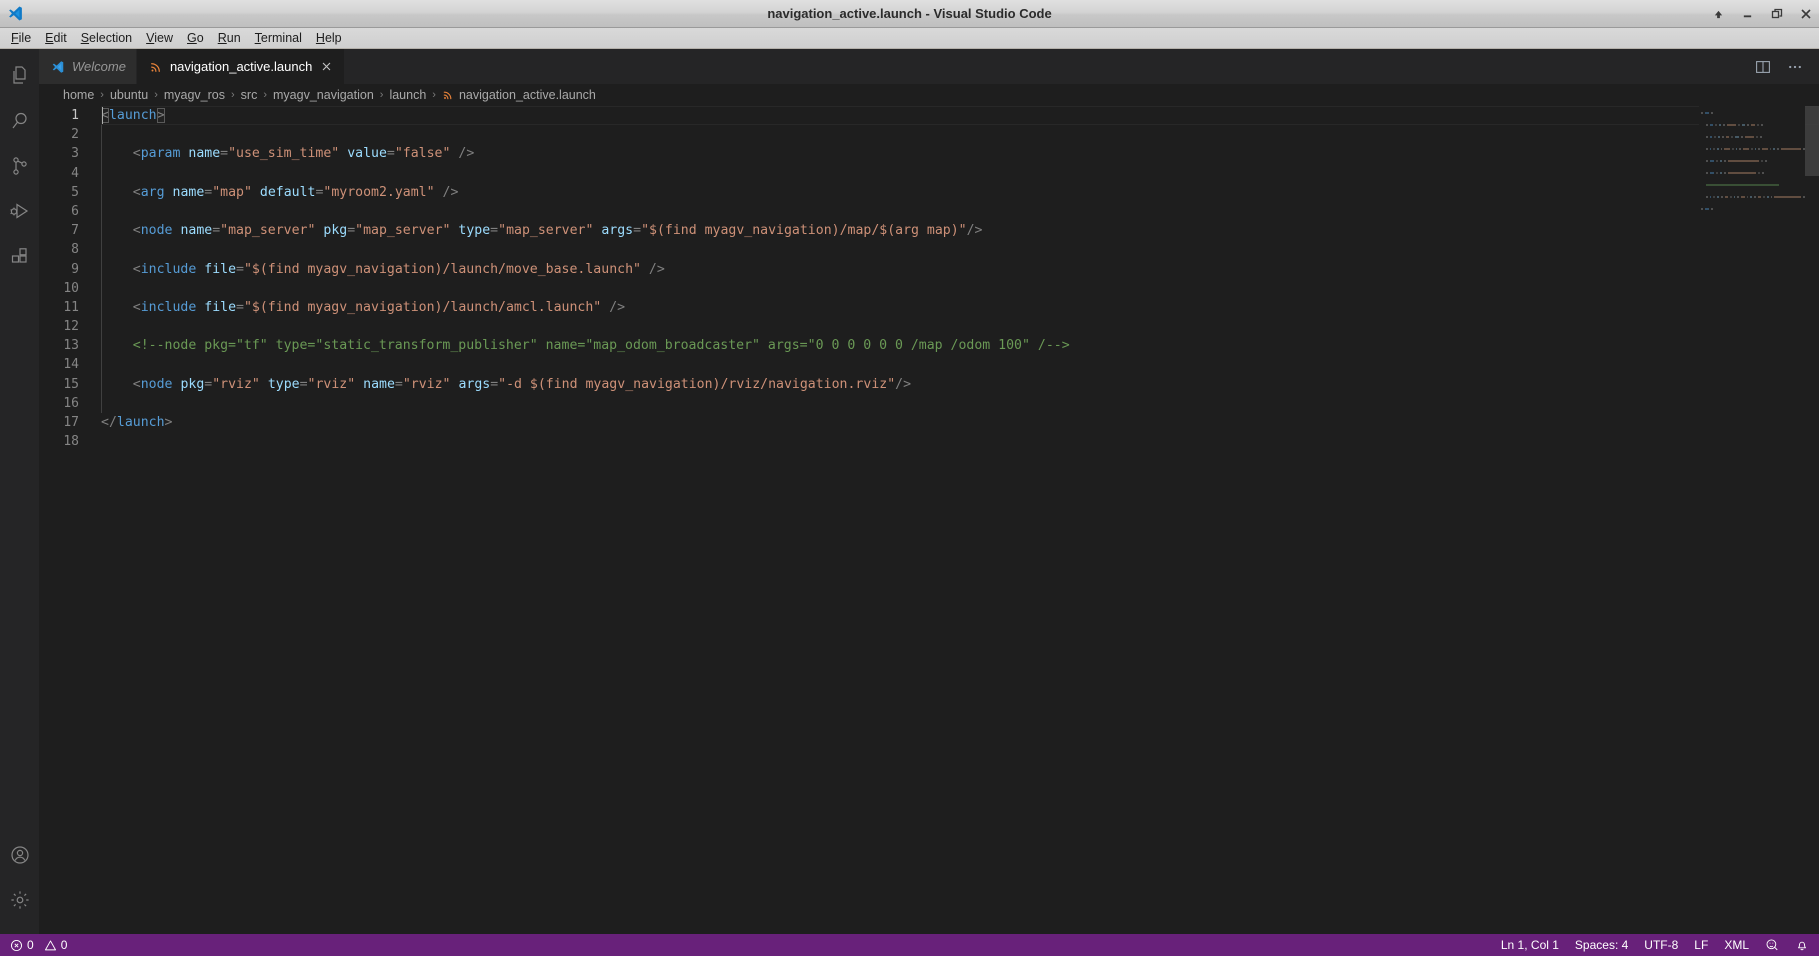  Describe the element at coordinates (21, 38) in the screenshot. I see `menu-file: File` at that location.